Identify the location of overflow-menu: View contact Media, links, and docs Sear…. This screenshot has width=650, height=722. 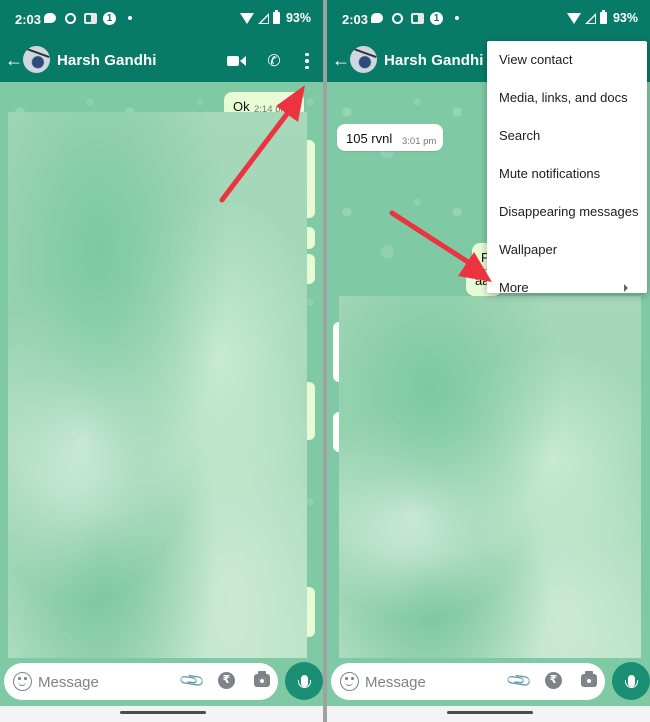
(567, 168).